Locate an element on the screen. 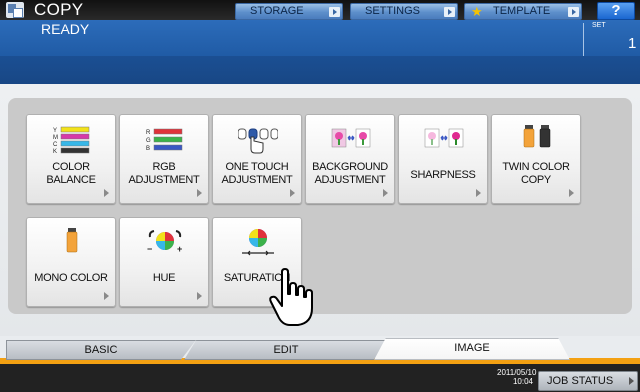 The width and height of the screenshot is (640, 392). rgb-adjustment-icon: R G B is located at coordinates (164, 140).